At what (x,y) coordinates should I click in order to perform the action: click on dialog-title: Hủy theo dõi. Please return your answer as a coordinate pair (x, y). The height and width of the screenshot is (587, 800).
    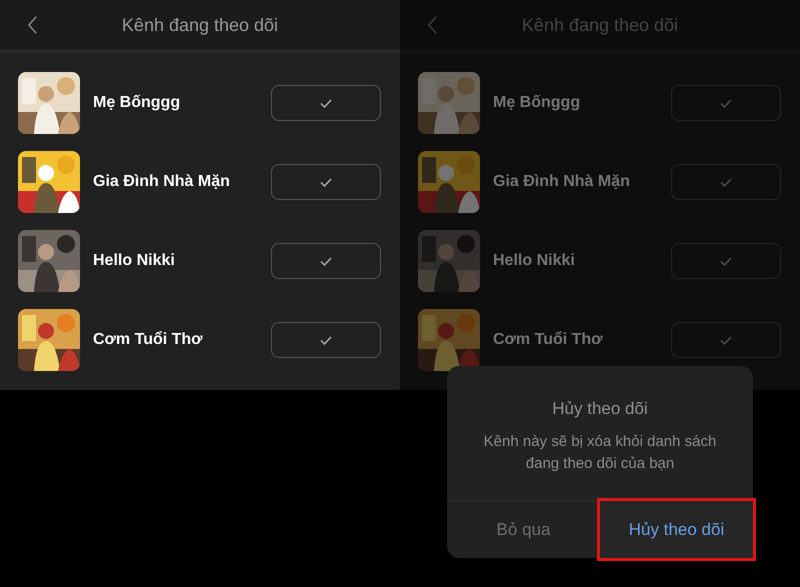
    Looking at the image, I should click on (600, 409).